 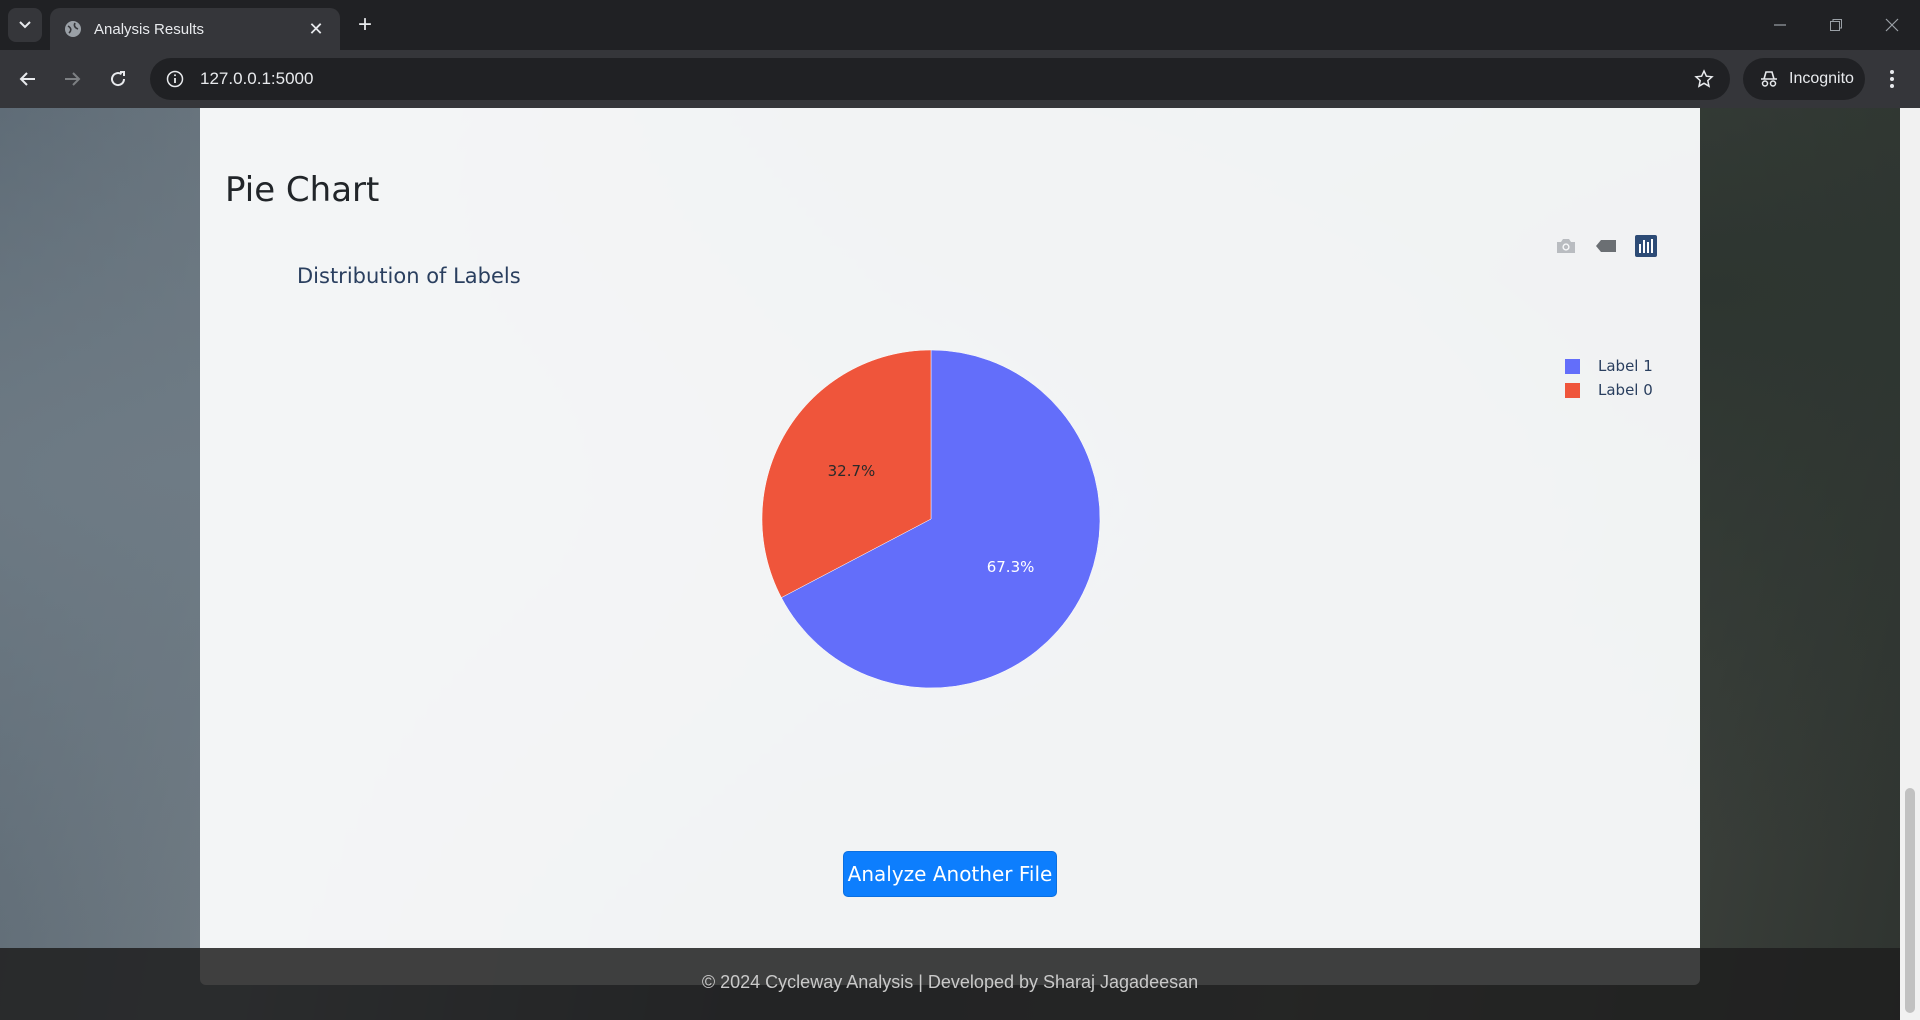 I want to click on close-icon, so click(x=1892, y=25).